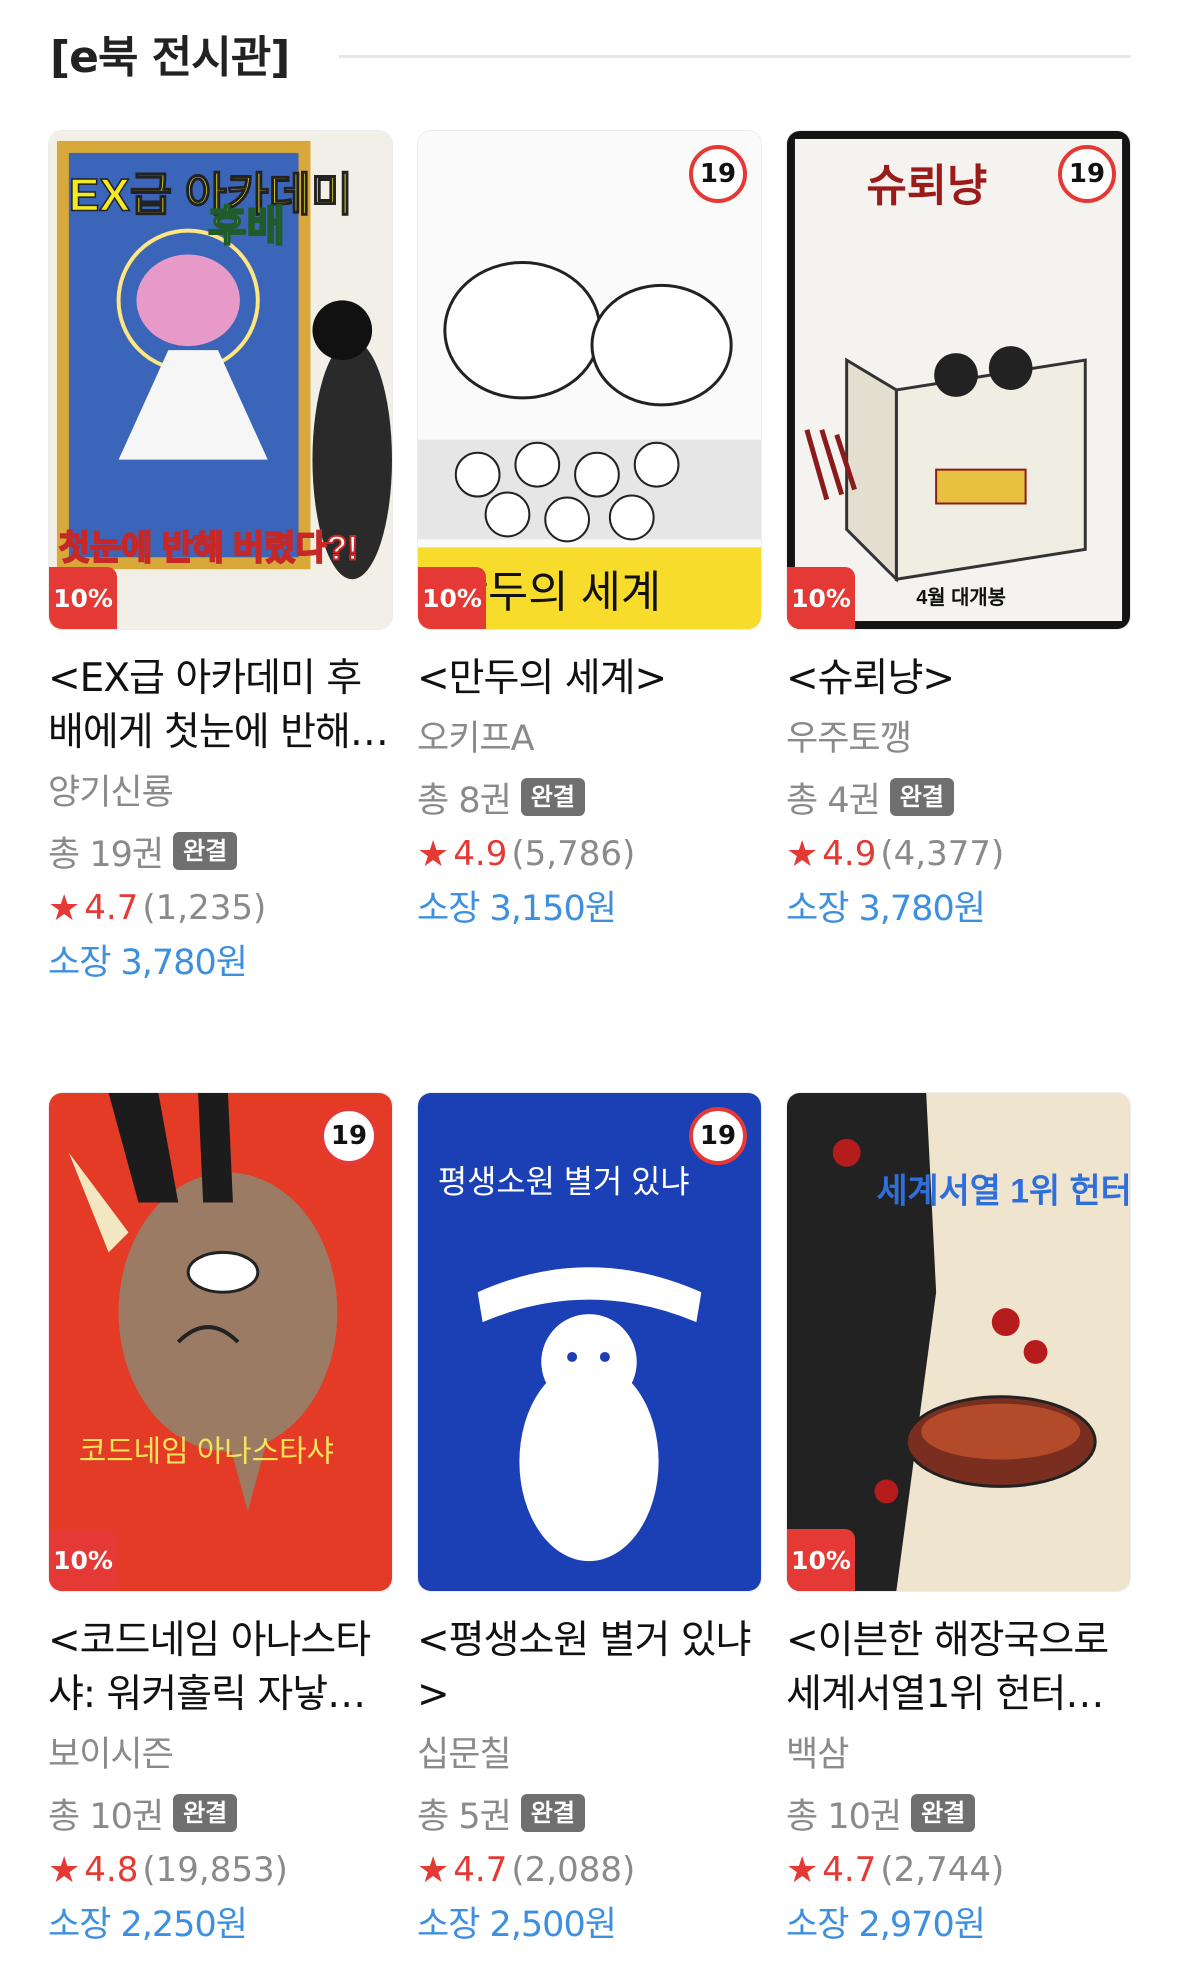 The height and width of the screenshot is (1982, 1179). What do you see at coordinates (573, 854) in the screenshot?
I see `rating-count: (5,786)` at bounding box center [573, 854].